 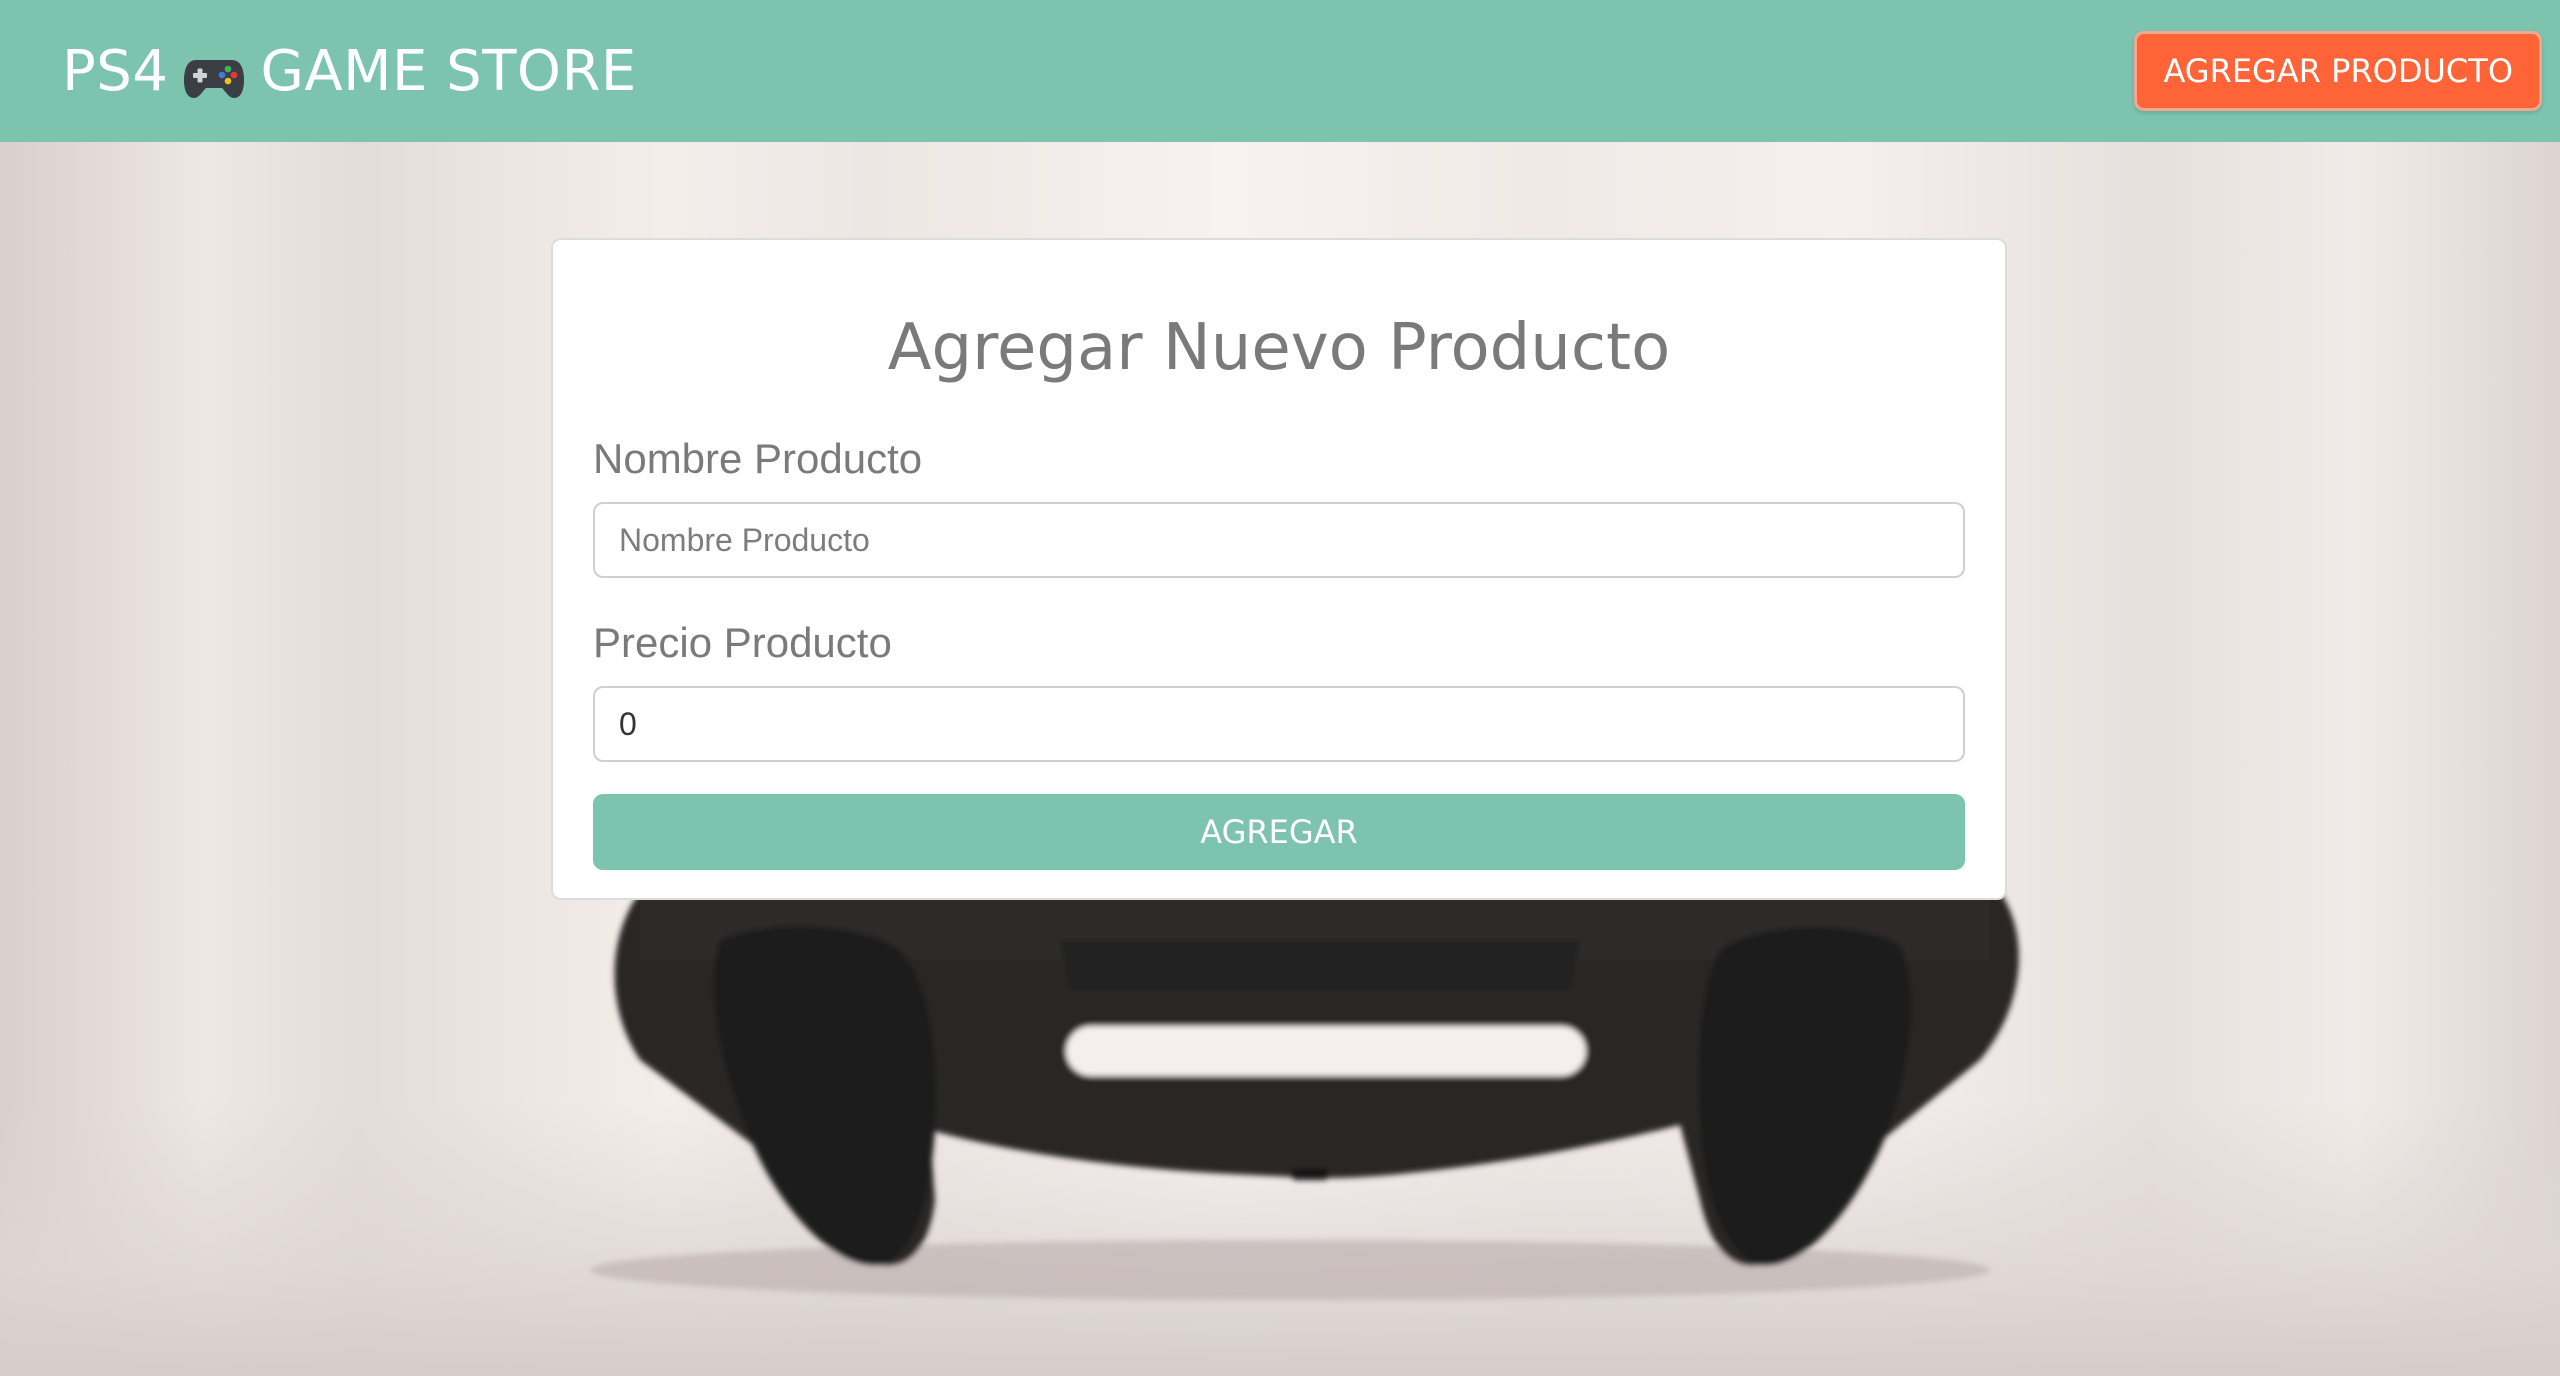 I want to click on add-product-button: AGREGAR PRODUCTO, so click(x=2338, y=71).